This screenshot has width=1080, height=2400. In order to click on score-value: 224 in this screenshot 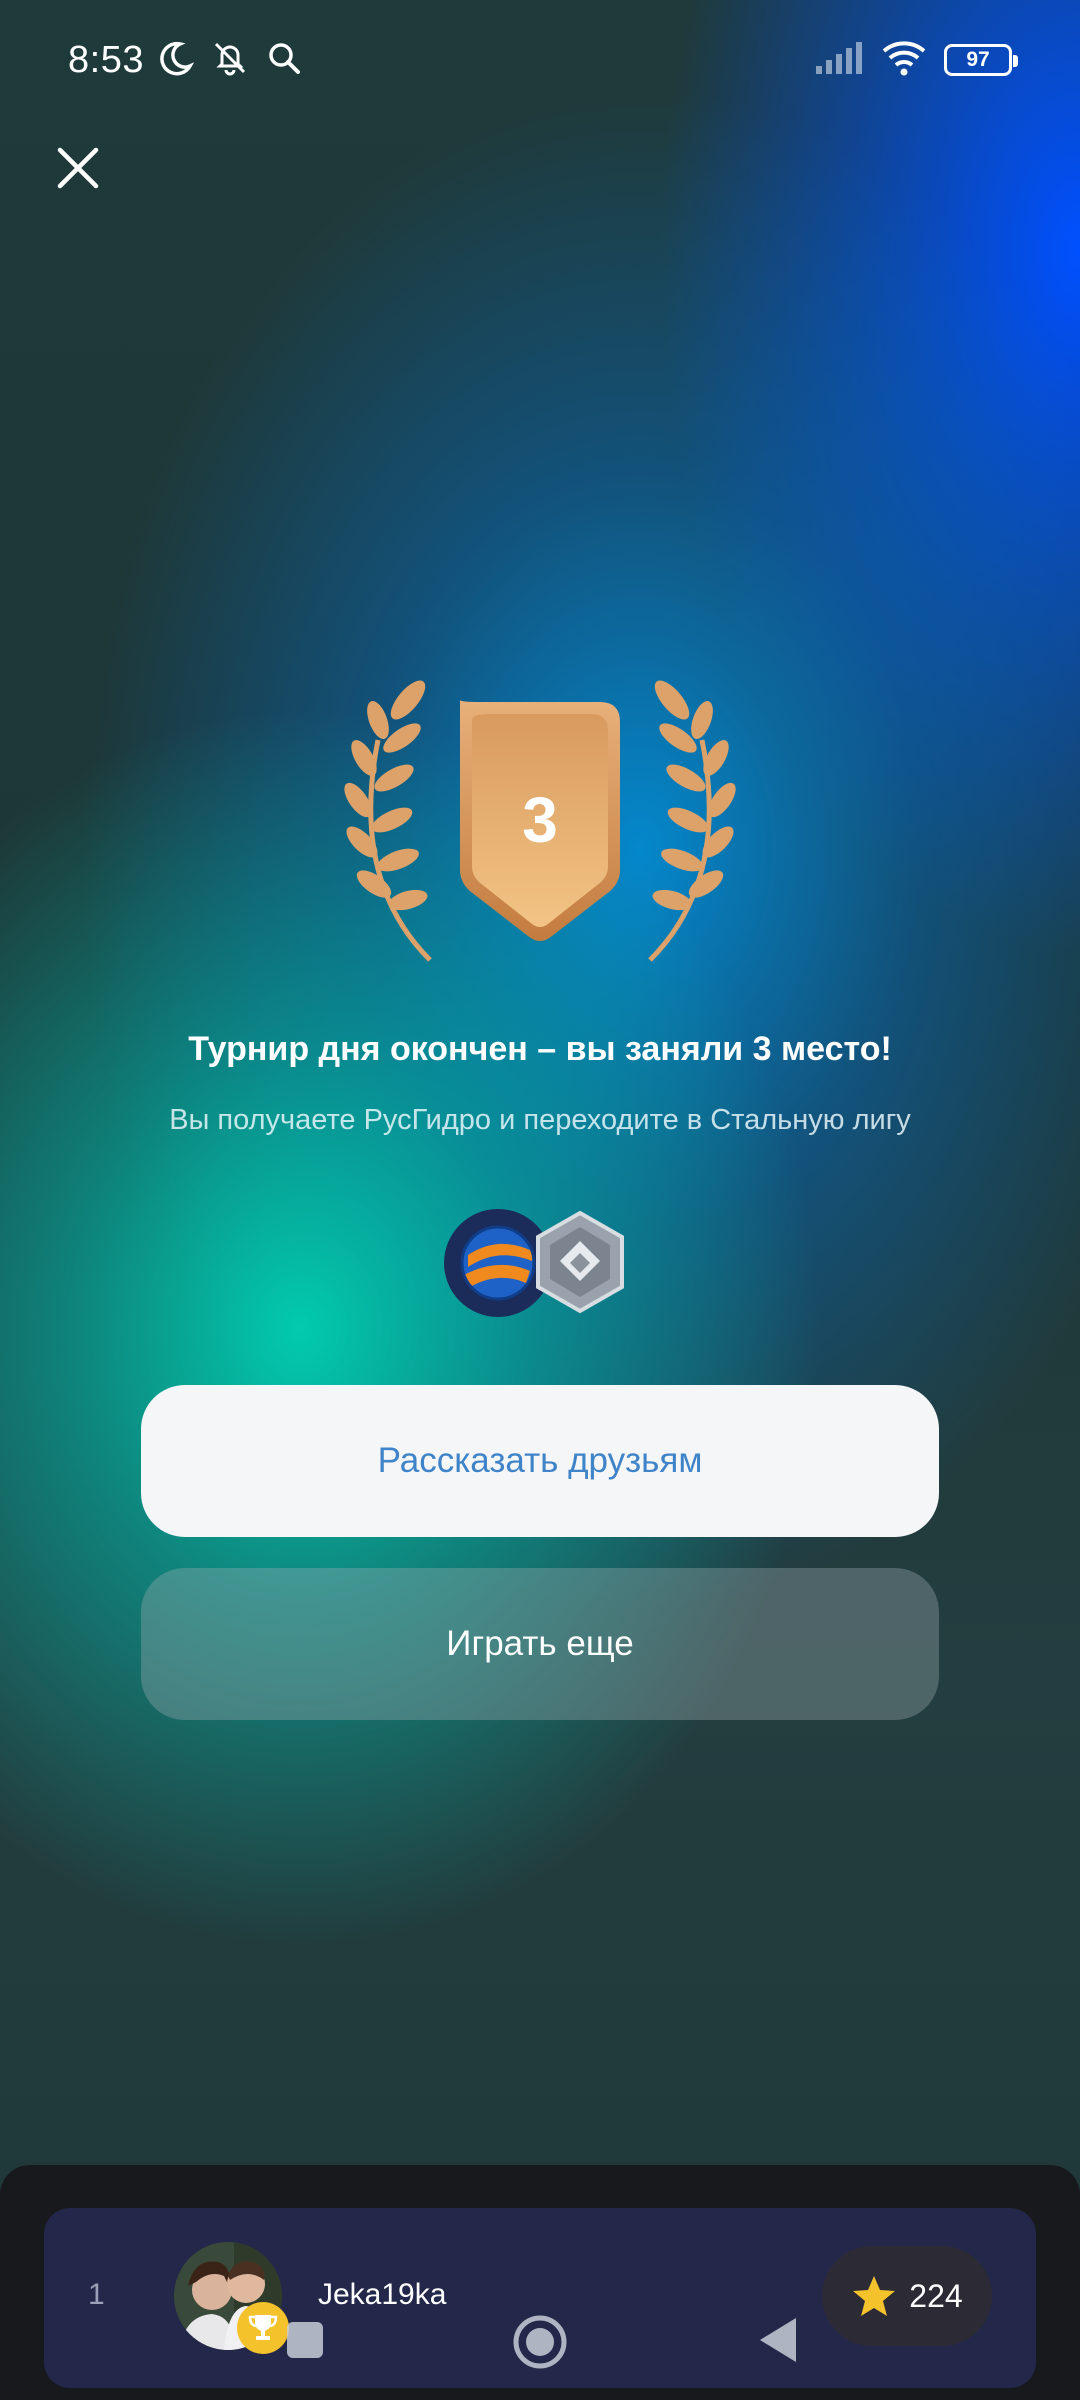, I will do `click(936, 2295)`.